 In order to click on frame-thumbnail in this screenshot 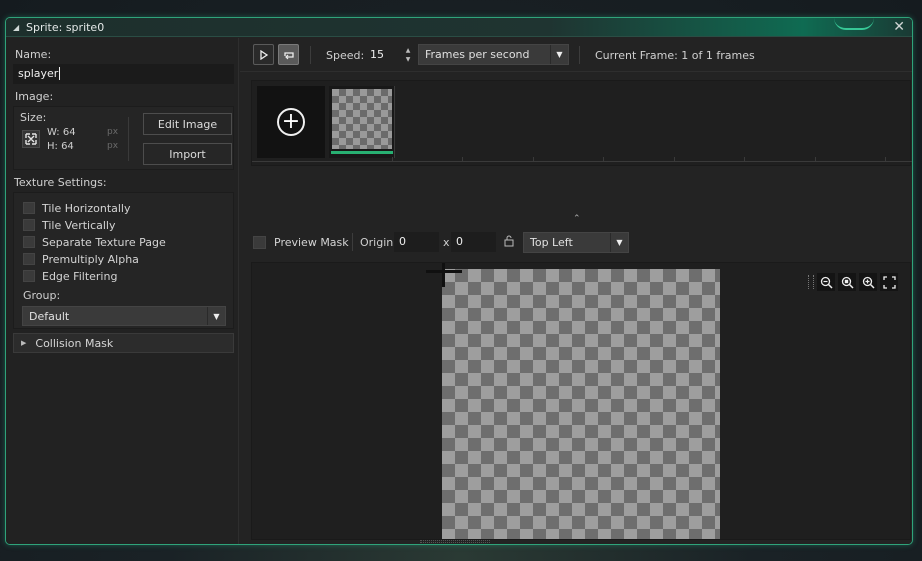, I will do `click(362, 122)`.